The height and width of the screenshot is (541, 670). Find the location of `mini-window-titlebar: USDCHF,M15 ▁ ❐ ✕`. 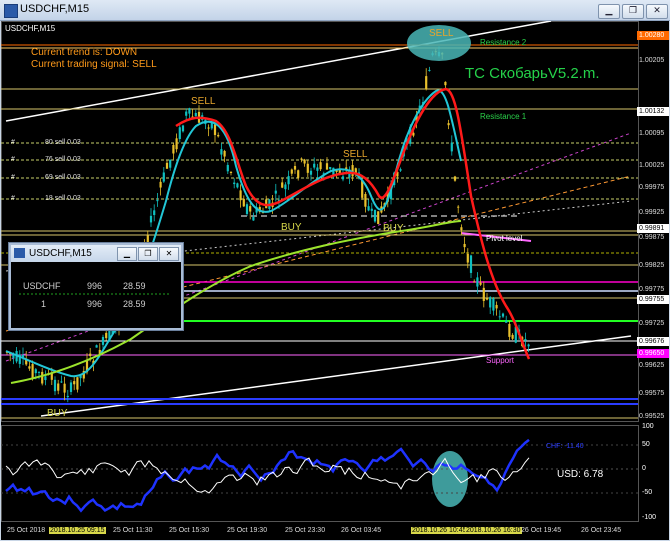

mini-window-titlebar: USDCHF,M15 ▁ ❐ ✕ is located at coordinates (96, 253).